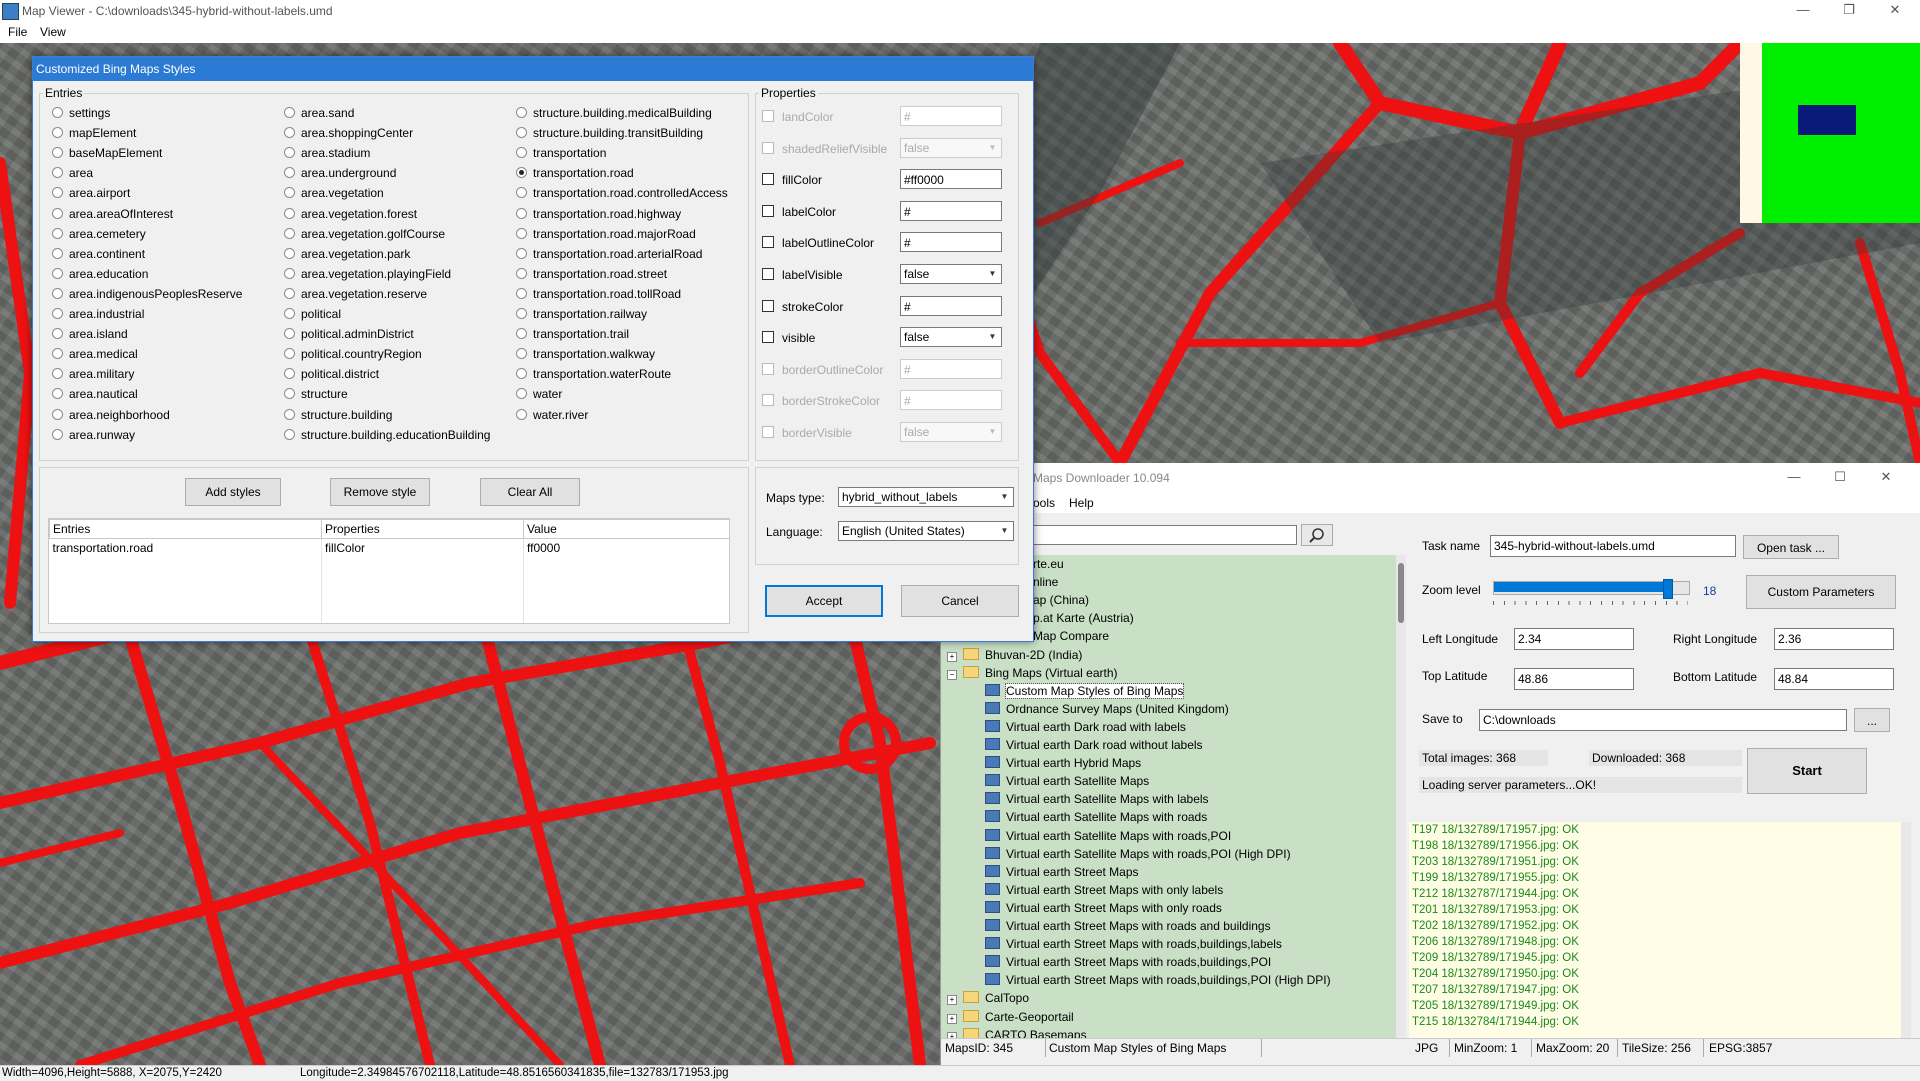 The image size is (1920, 1081). I want to click on minimap-viewport, so click(1827, 120).